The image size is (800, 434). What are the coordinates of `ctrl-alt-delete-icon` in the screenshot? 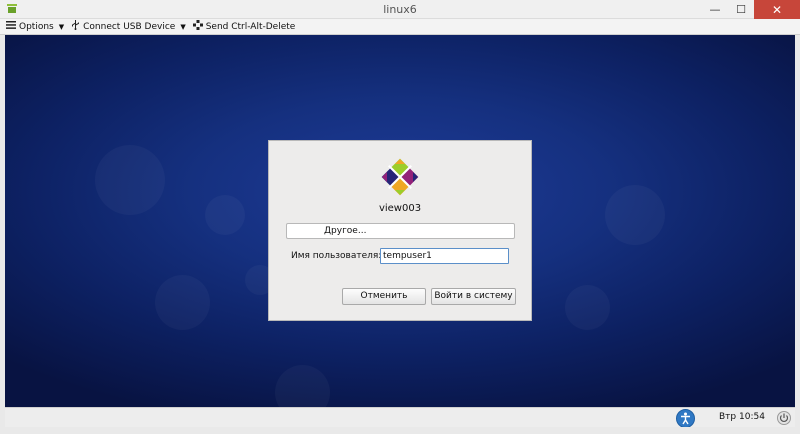 It's located at (197, 26).